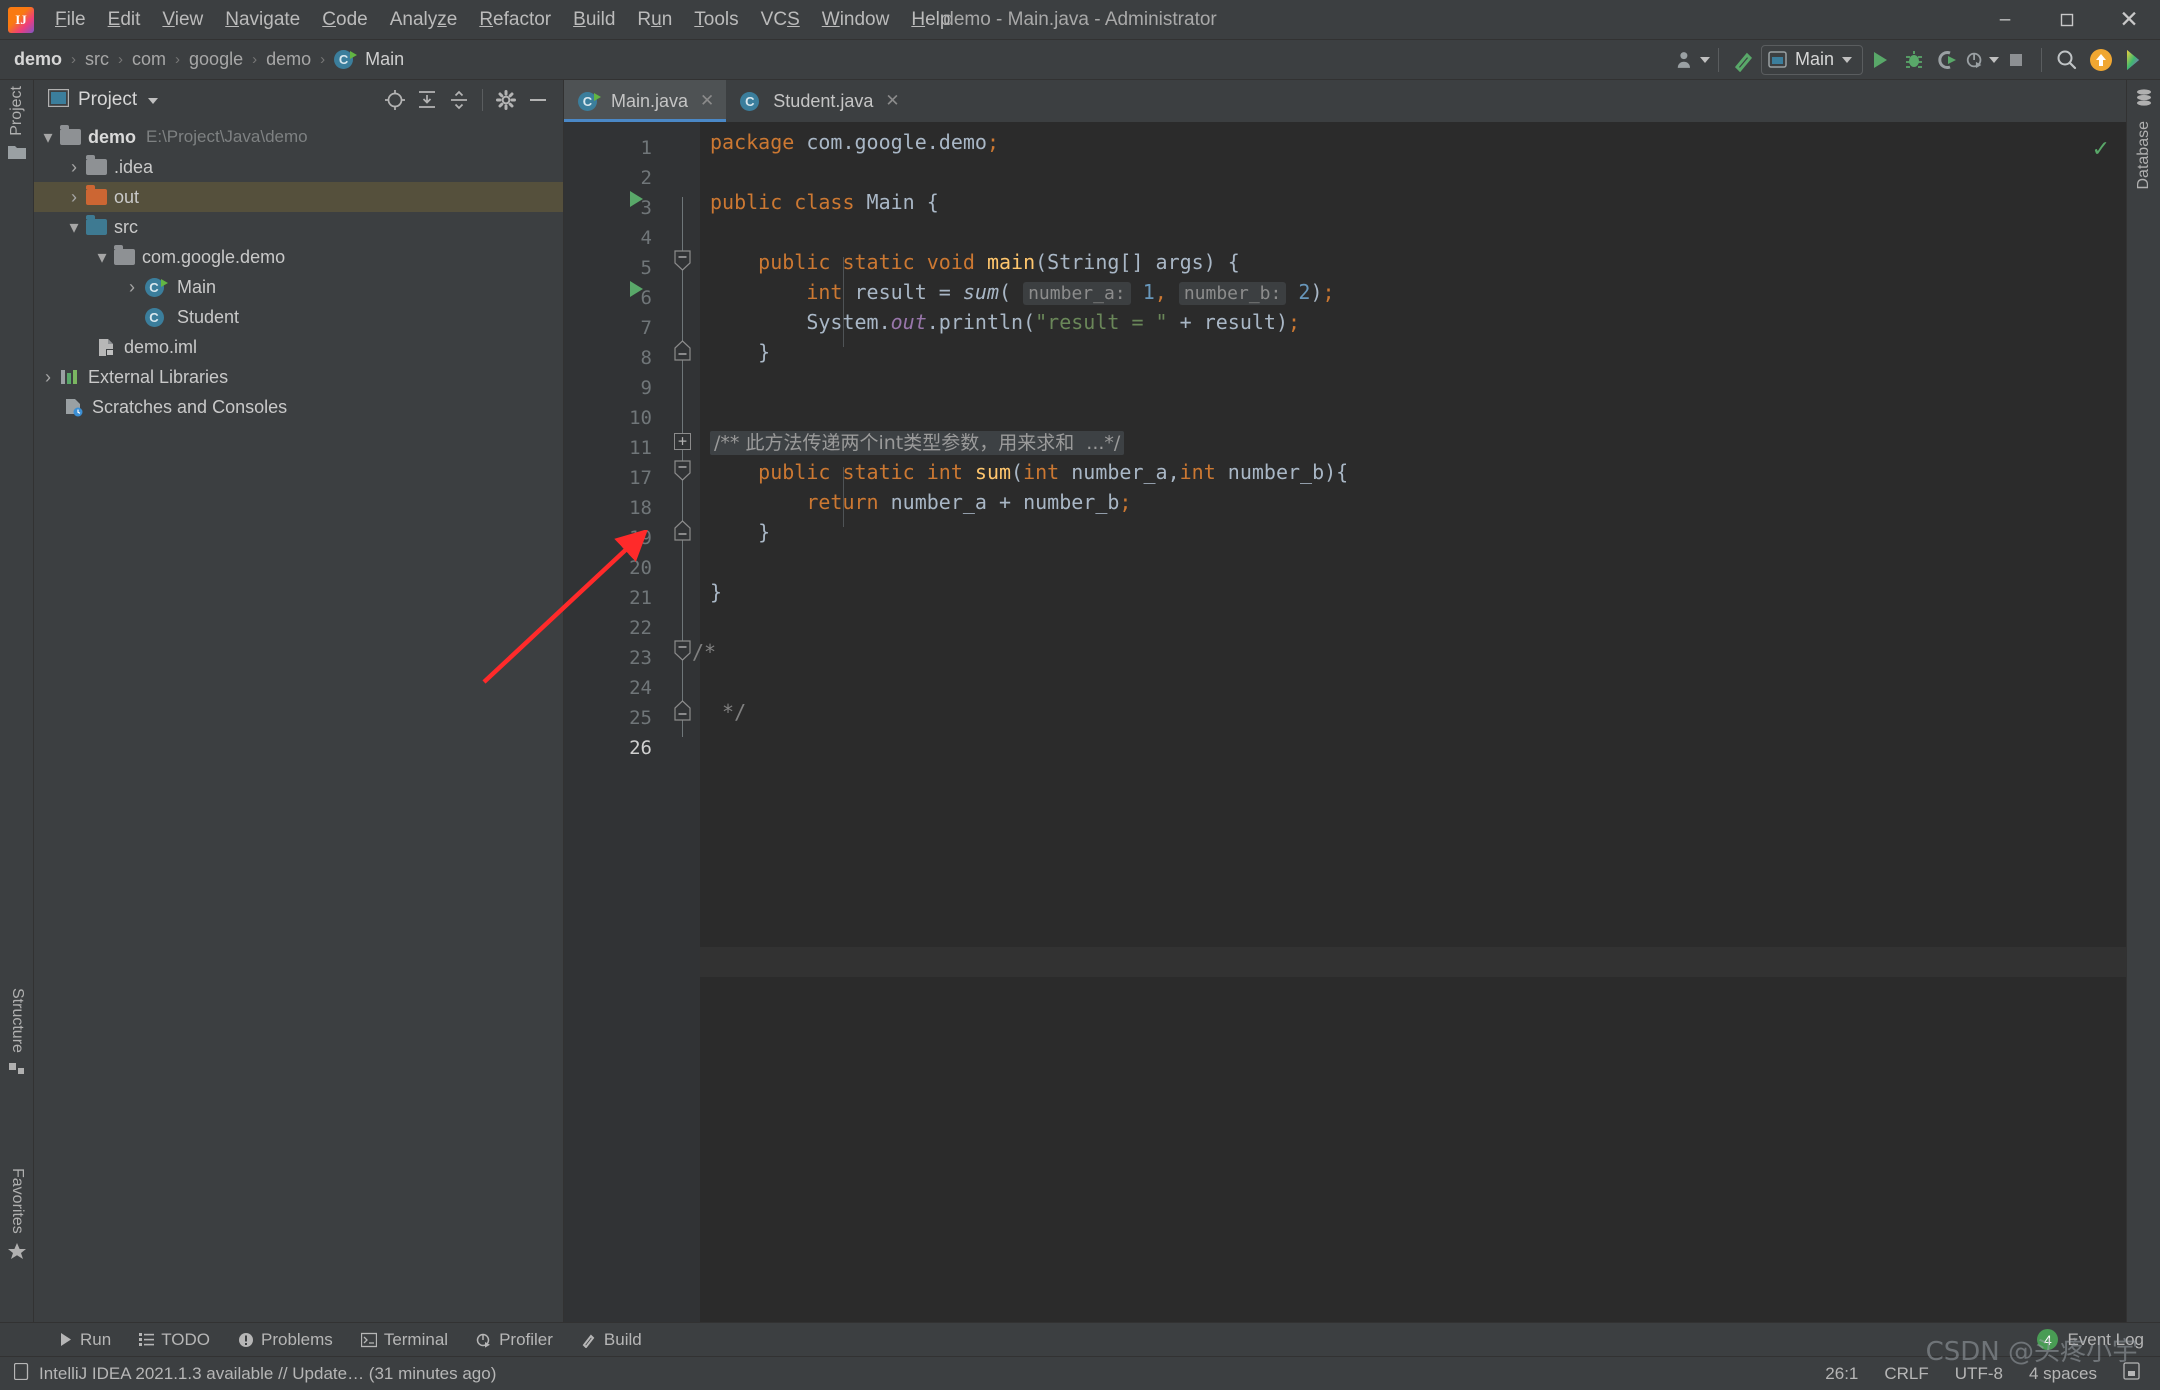 Image resolution: width=2160 pixels, height=1390 pixels. I want to click on menu-build: Build, so click(594, 20).